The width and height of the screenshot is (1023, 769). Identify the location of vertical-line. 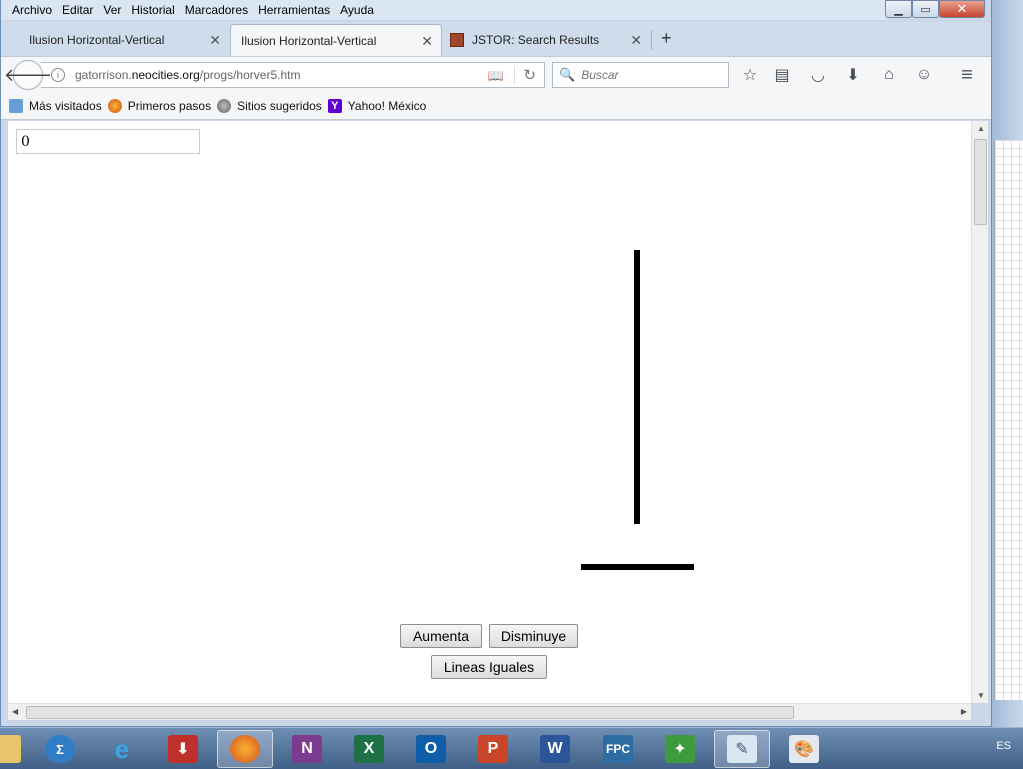
(637, 387).